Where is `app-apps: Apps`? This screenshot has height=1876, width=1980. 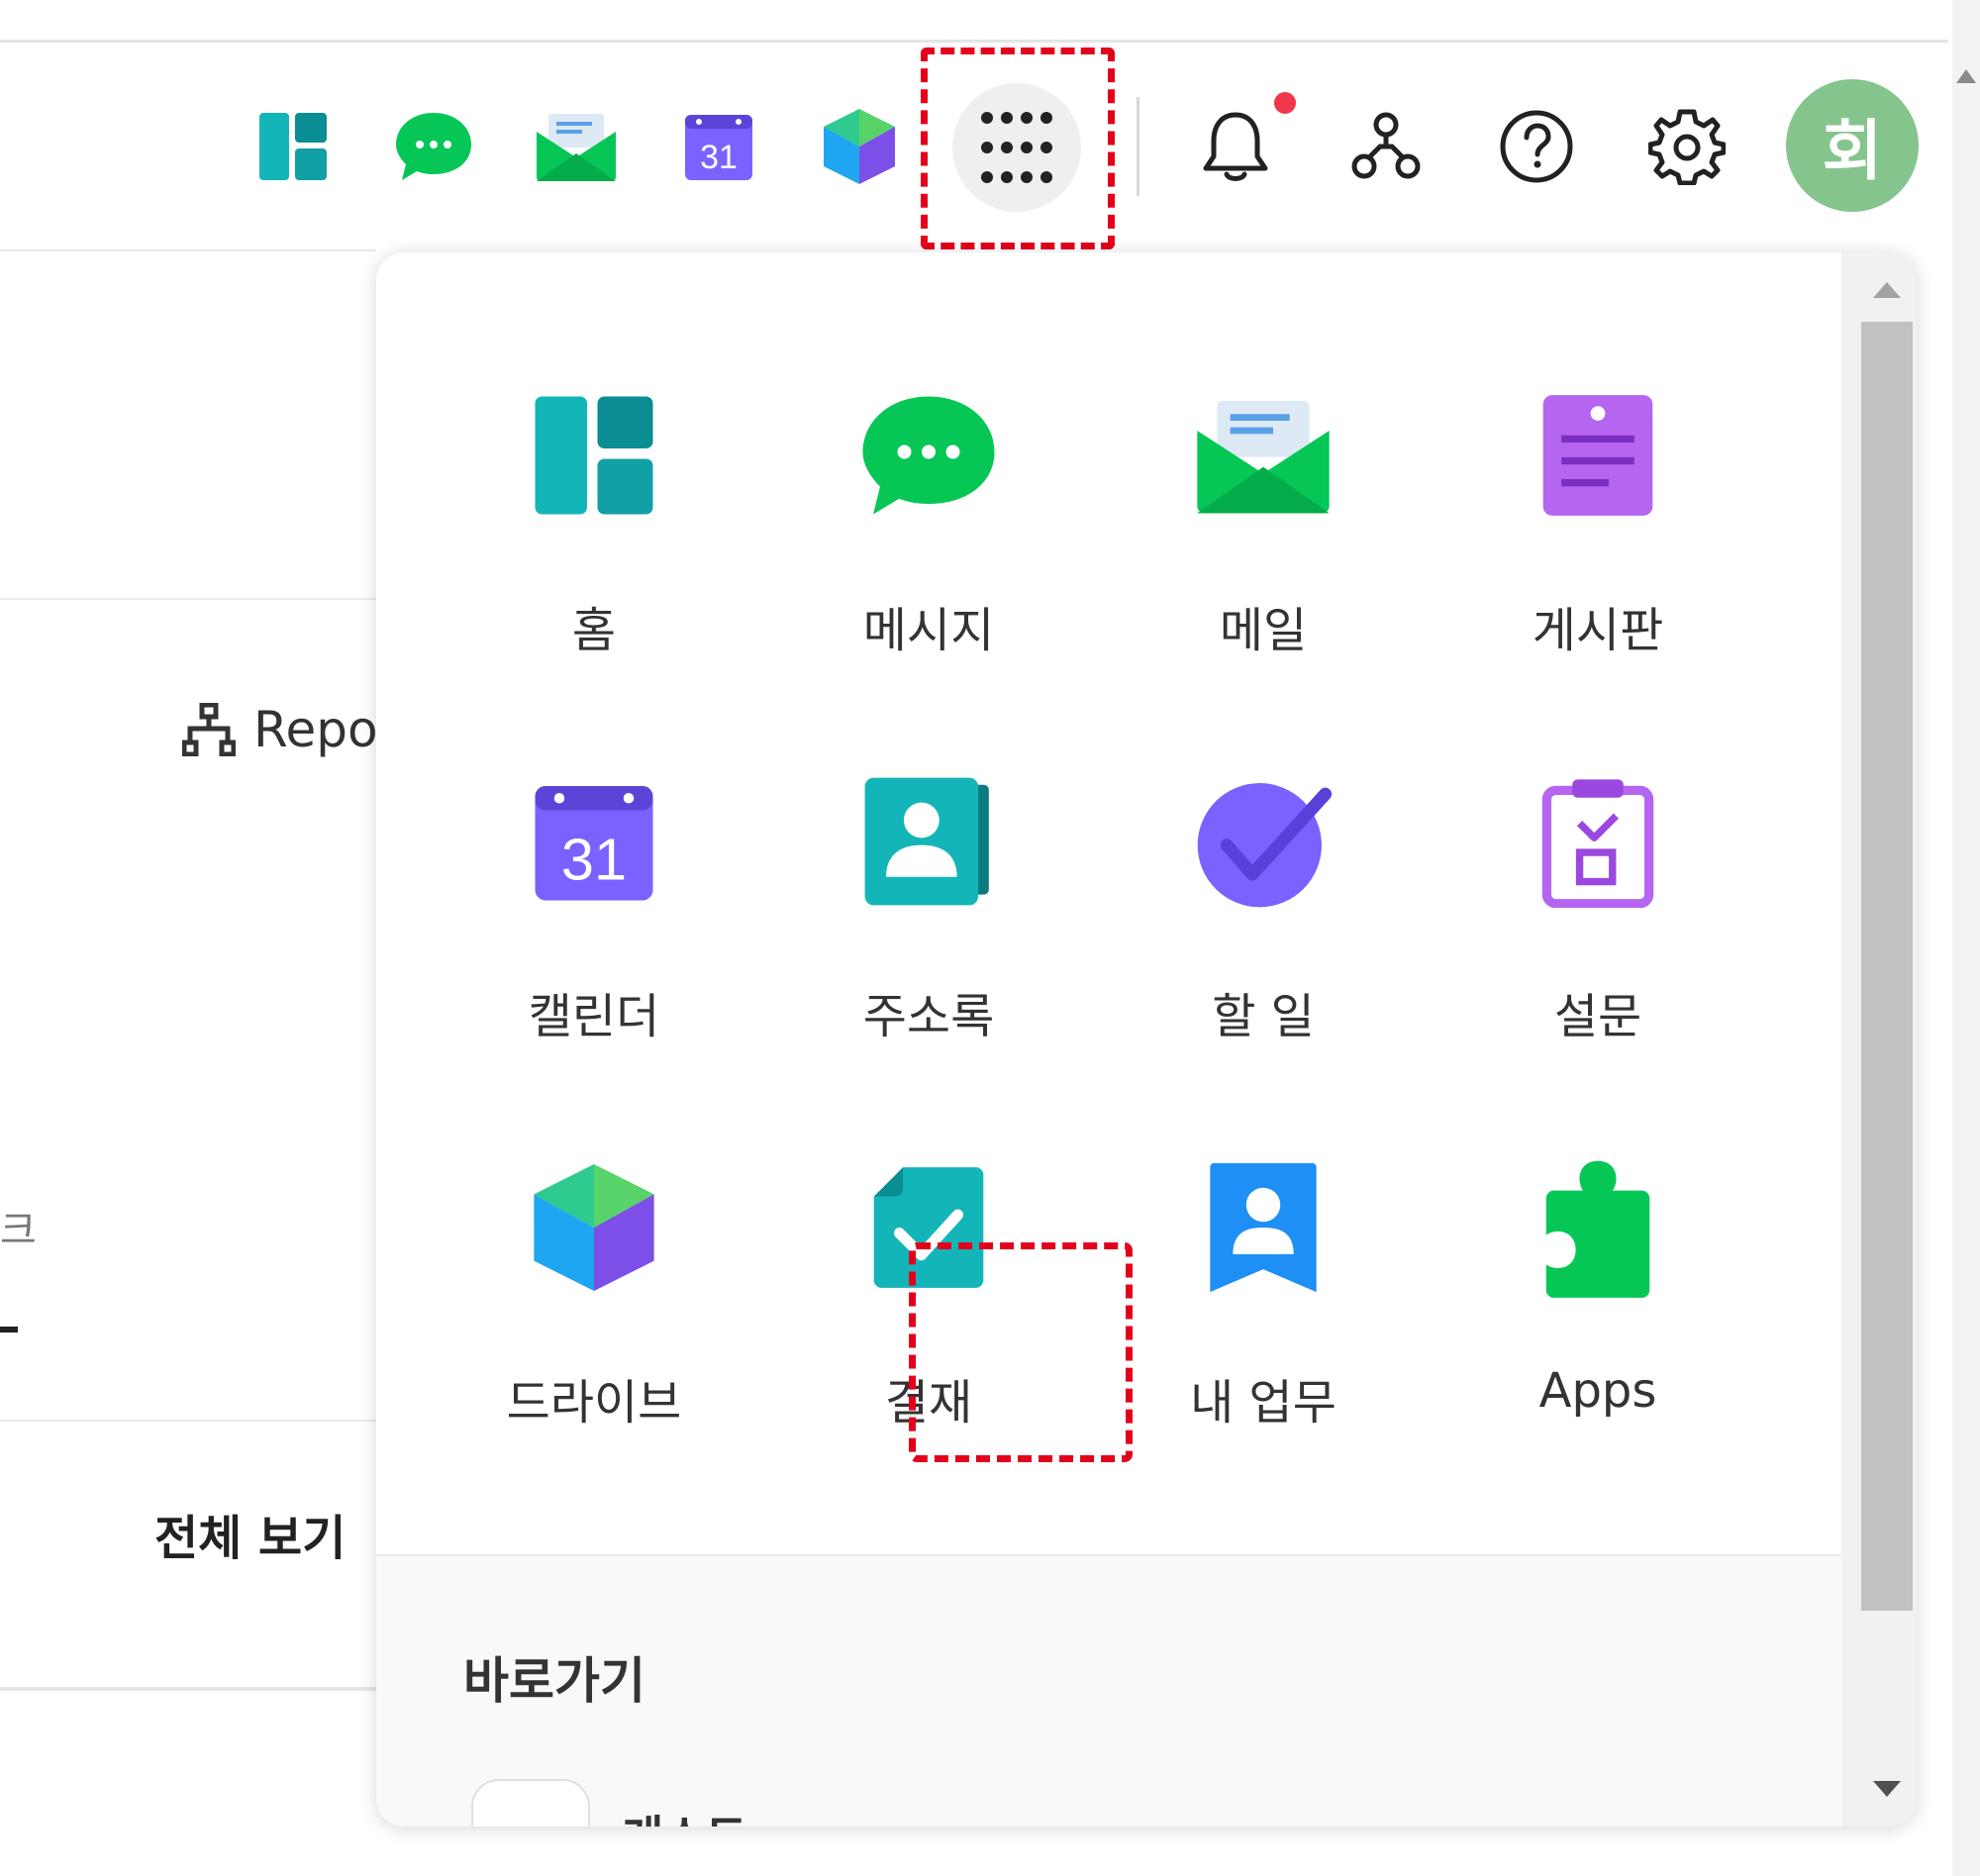 app-apps: Apps is located at coordinates (1597, 1321).